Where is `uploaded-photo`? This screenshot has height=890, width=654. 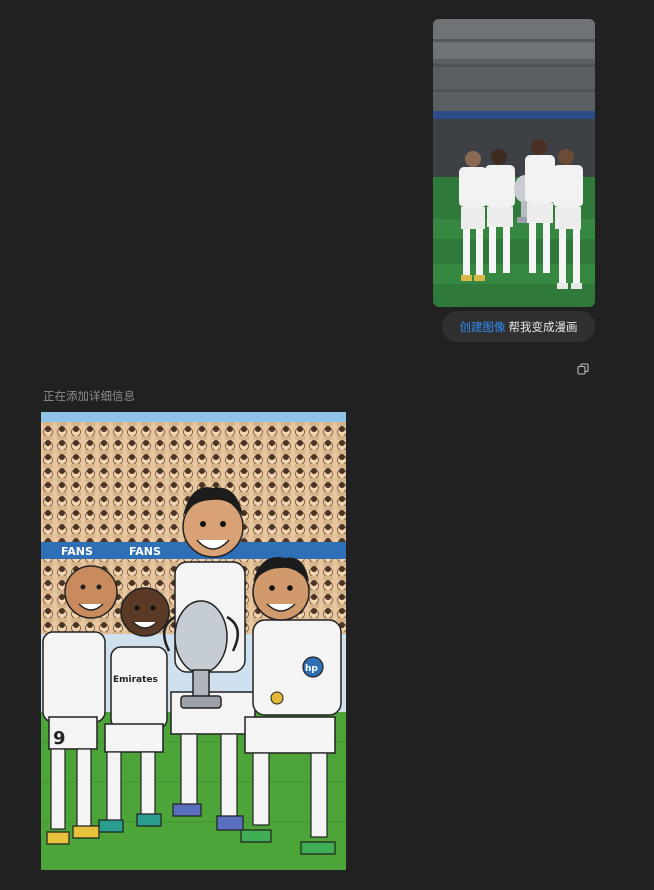 uploaded-photo is located at coordinates (514, 163).